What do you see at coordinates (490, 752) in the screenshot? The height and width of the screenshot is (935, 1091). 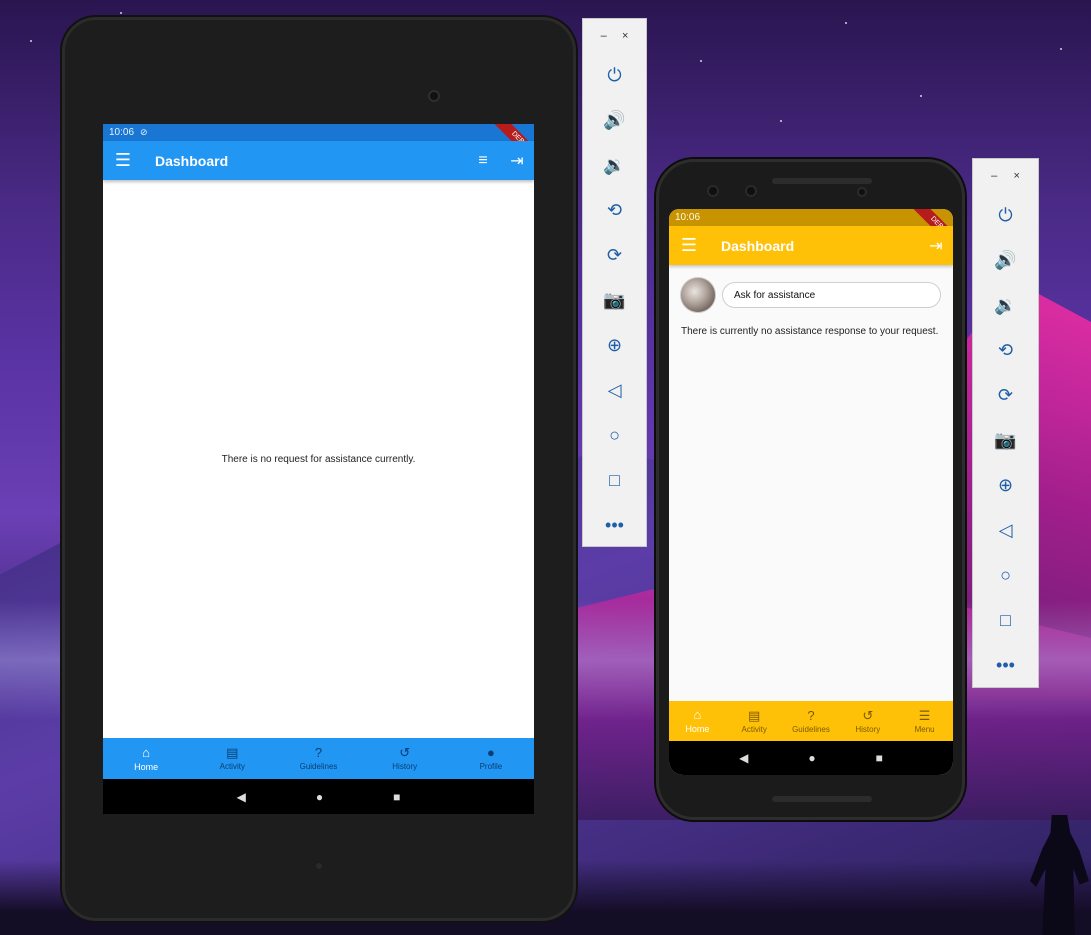 I see `person-icon: ●` at bounding box center [490, 752].